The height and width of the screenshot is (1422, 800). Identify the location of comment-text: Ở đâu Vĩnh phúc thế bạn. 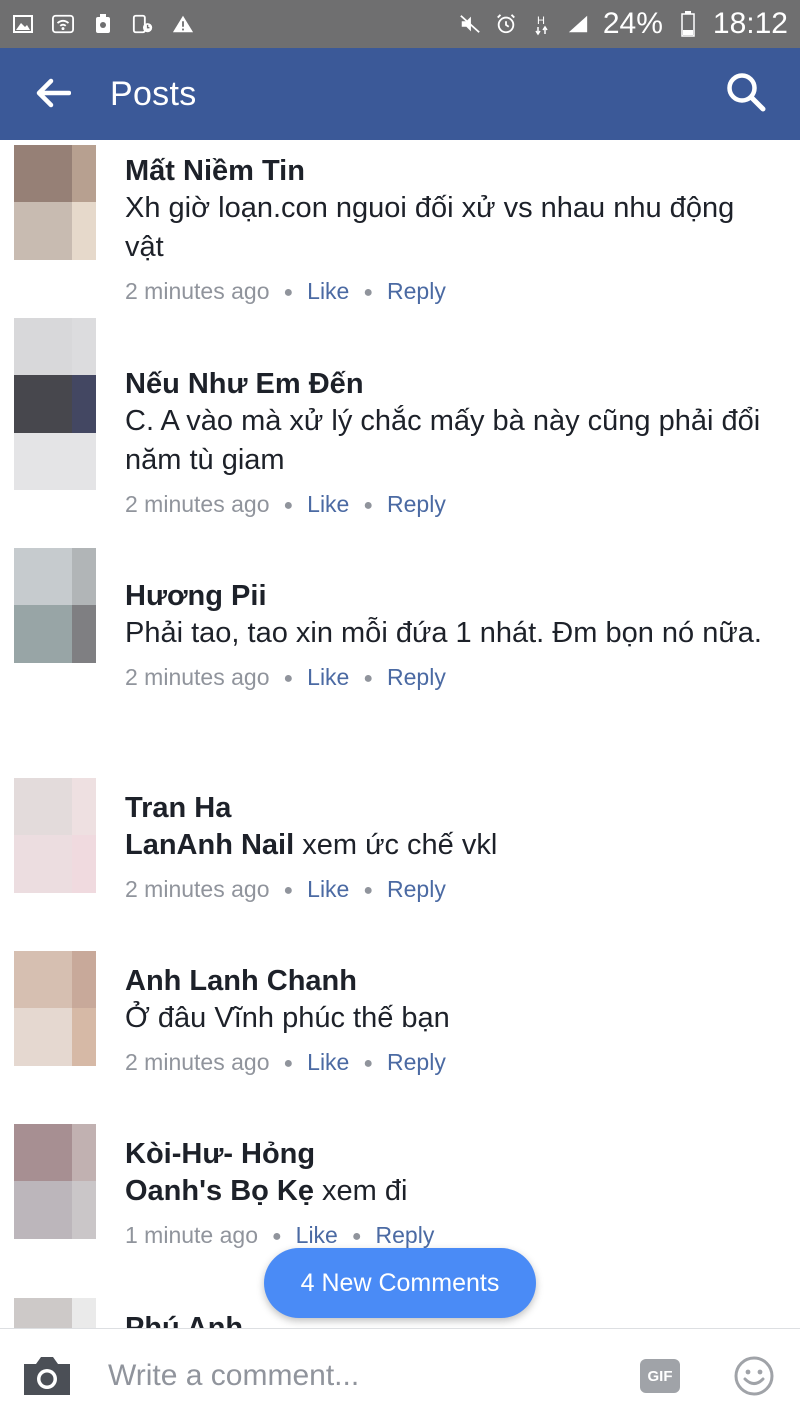
(450, 1018).